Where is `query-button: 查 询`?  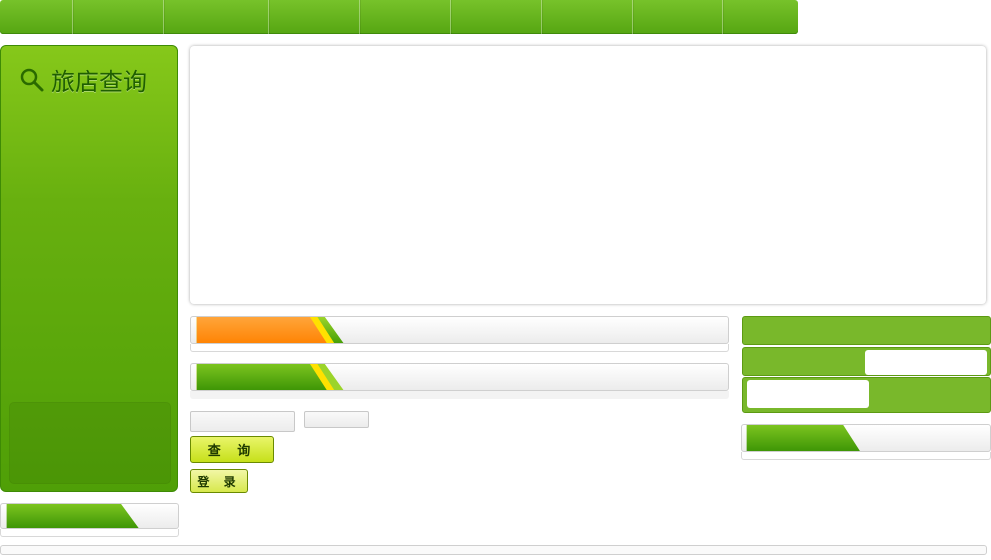 query-button: 查 询 is located at coordinates (232, 449).